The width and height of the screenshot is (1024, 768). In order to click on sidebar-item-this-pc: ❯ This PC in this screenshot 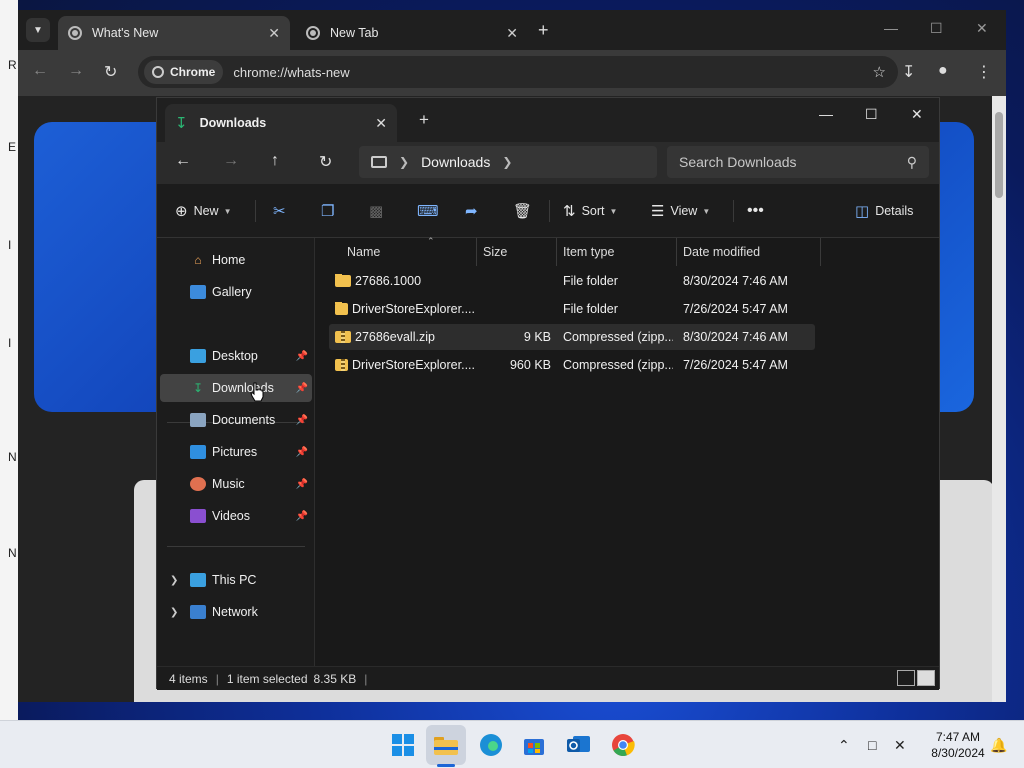, I will do `click(236, 580)`.